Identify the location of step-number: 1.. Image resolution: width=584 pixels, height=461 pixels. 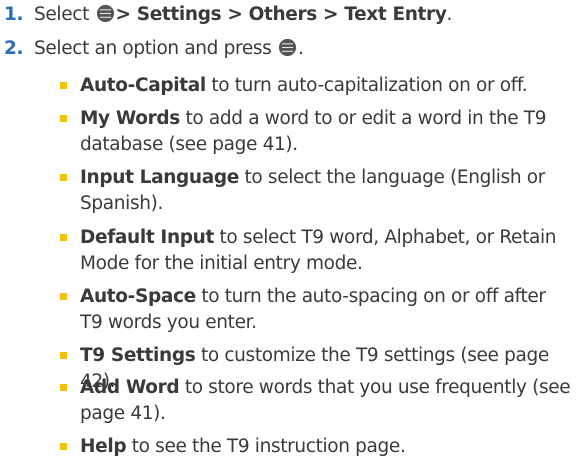
(14, 14).